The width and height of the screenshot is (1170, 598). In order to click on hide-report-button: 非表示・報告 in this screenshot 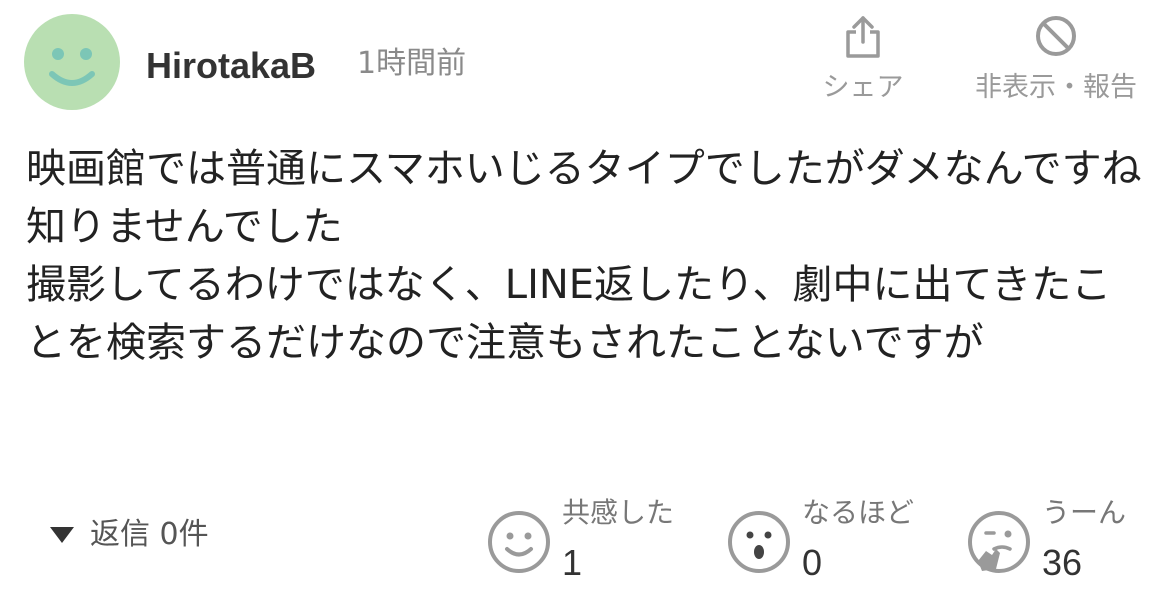, I will do `click(1056, 60)`.